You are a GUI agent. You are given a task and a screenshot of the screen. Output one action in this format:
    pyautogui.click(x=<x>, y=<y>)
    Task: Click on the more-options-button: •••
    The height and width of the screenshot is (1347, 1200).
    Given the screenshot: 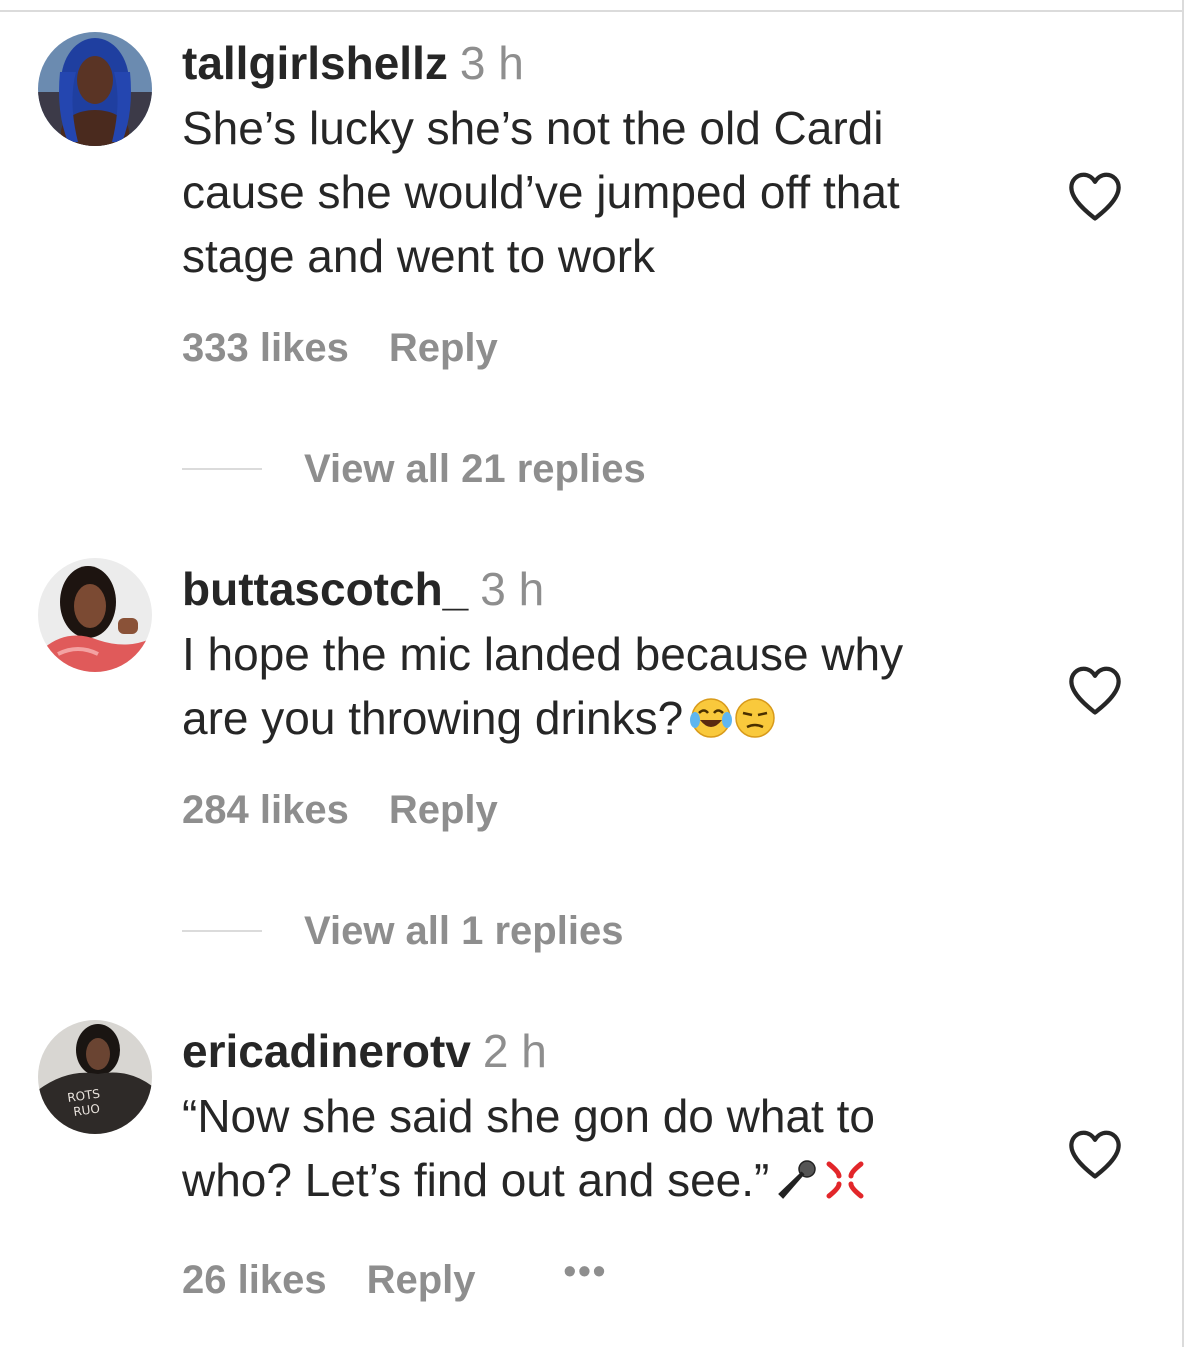 What is the action you would take?
    pyautogui.click(x=586, y=1271)
    